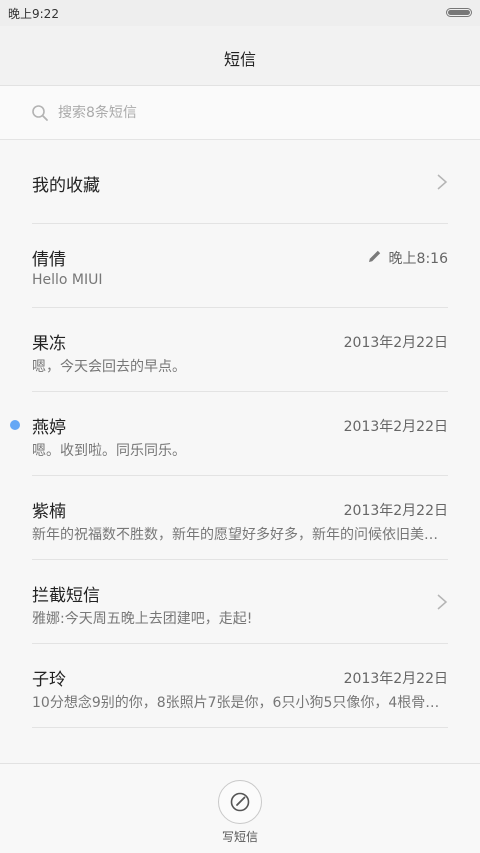 This screenshot has height=853, width=480. I want to click on status-bar: 晚上9:22, so click(240, 13).